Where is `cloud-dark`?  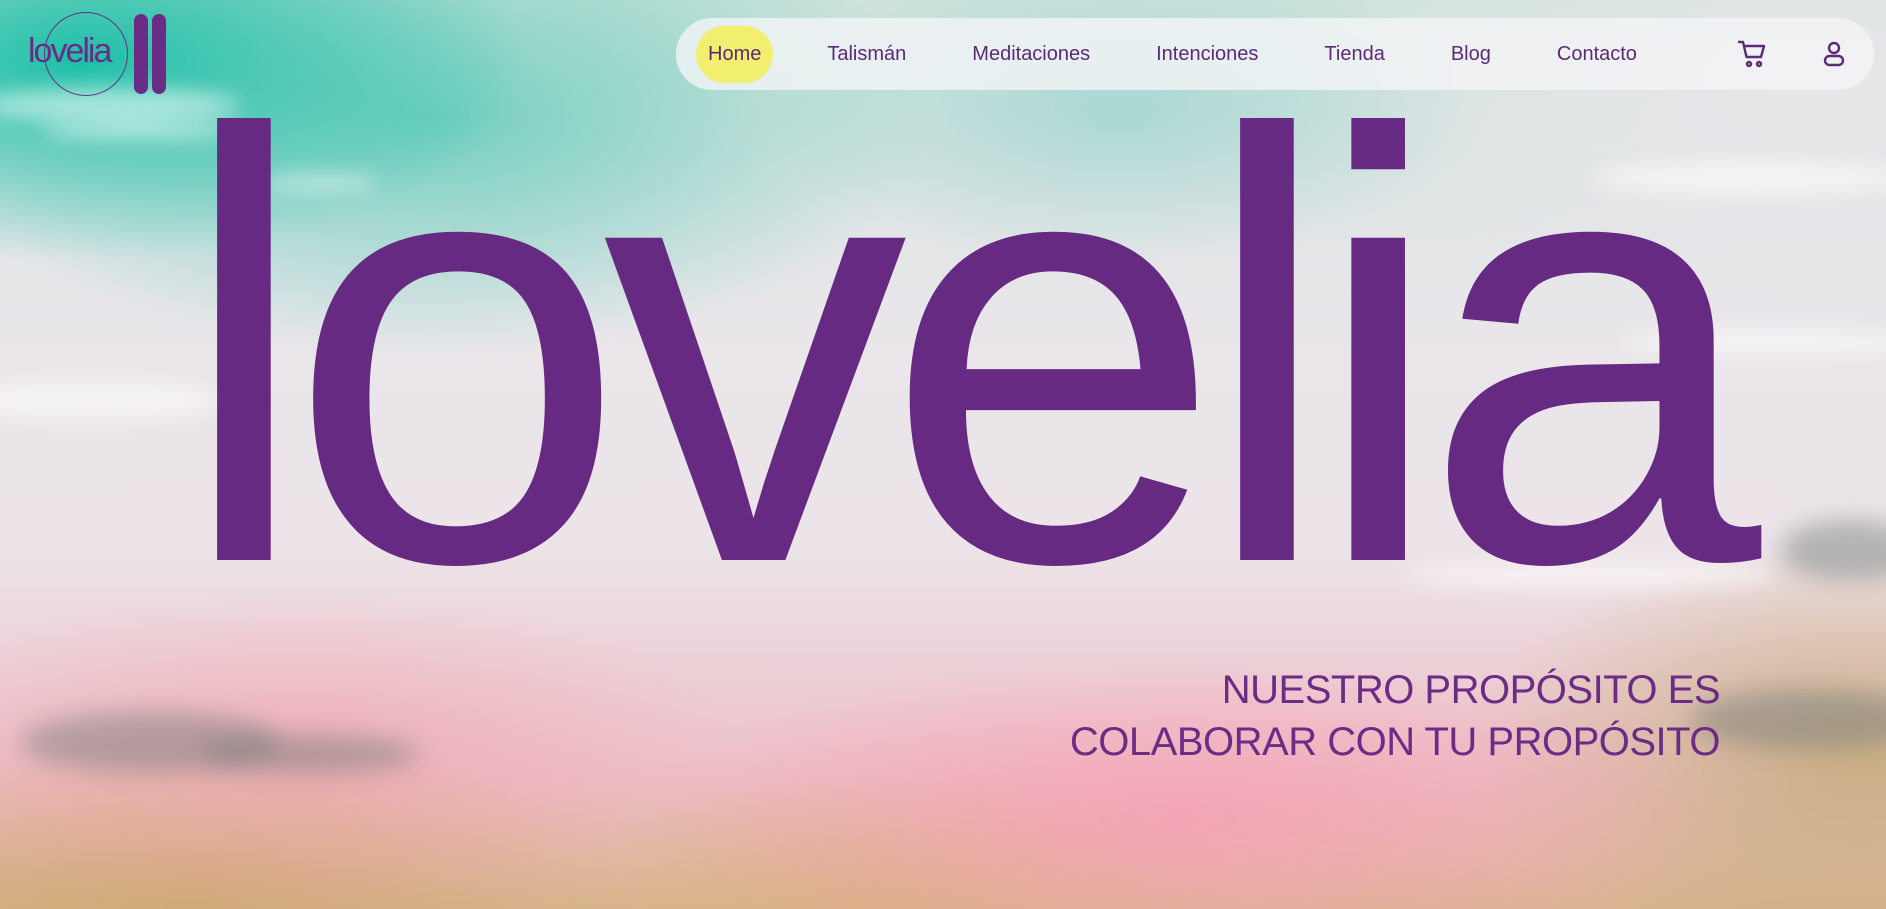 cloud-dark is located at coordinates (310, 754).